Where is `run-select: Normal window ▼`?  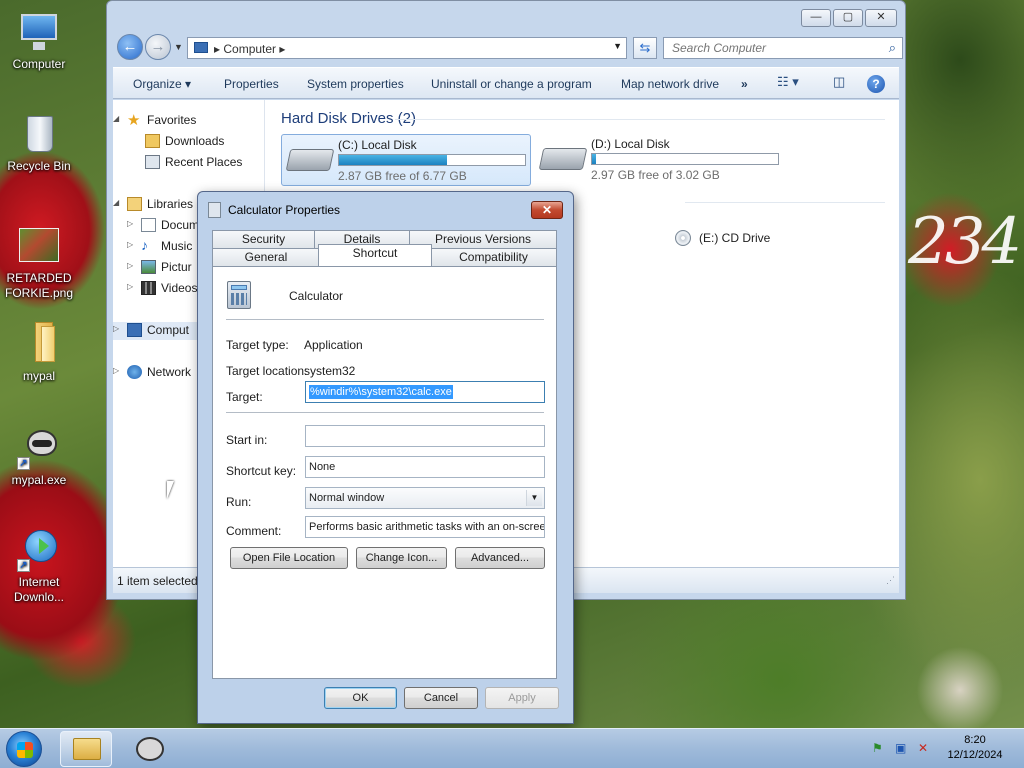 run-select: Normal window ▼ is located at coordinates (425, 498).